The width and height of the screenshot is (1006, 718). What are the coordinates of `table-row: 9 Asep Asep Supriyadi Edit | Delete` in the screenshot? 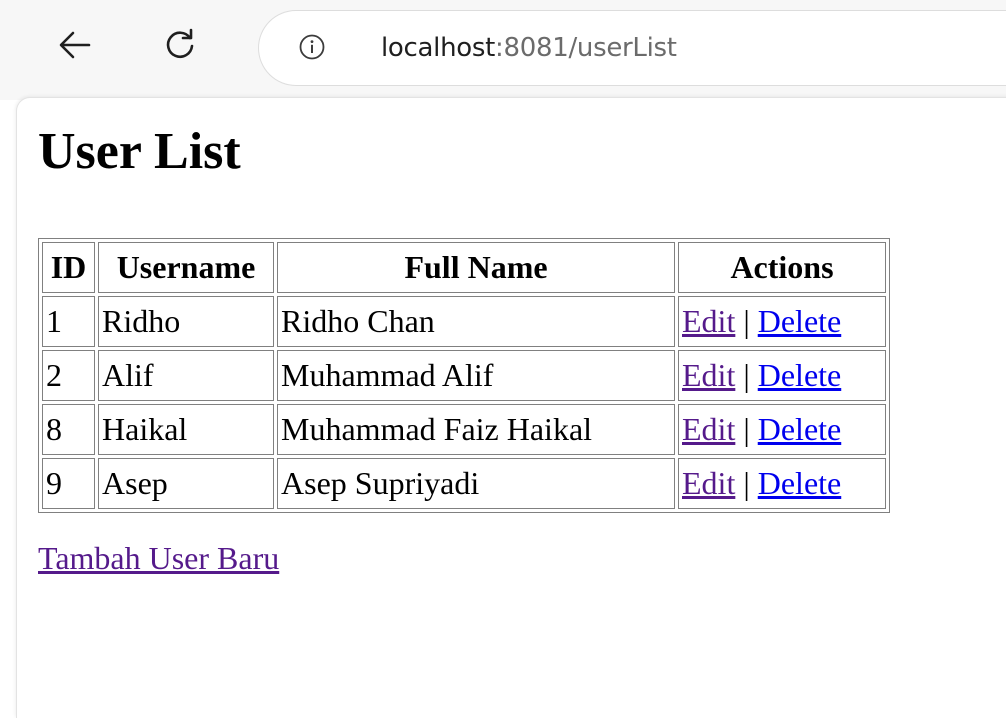 It's located at (464, 483).